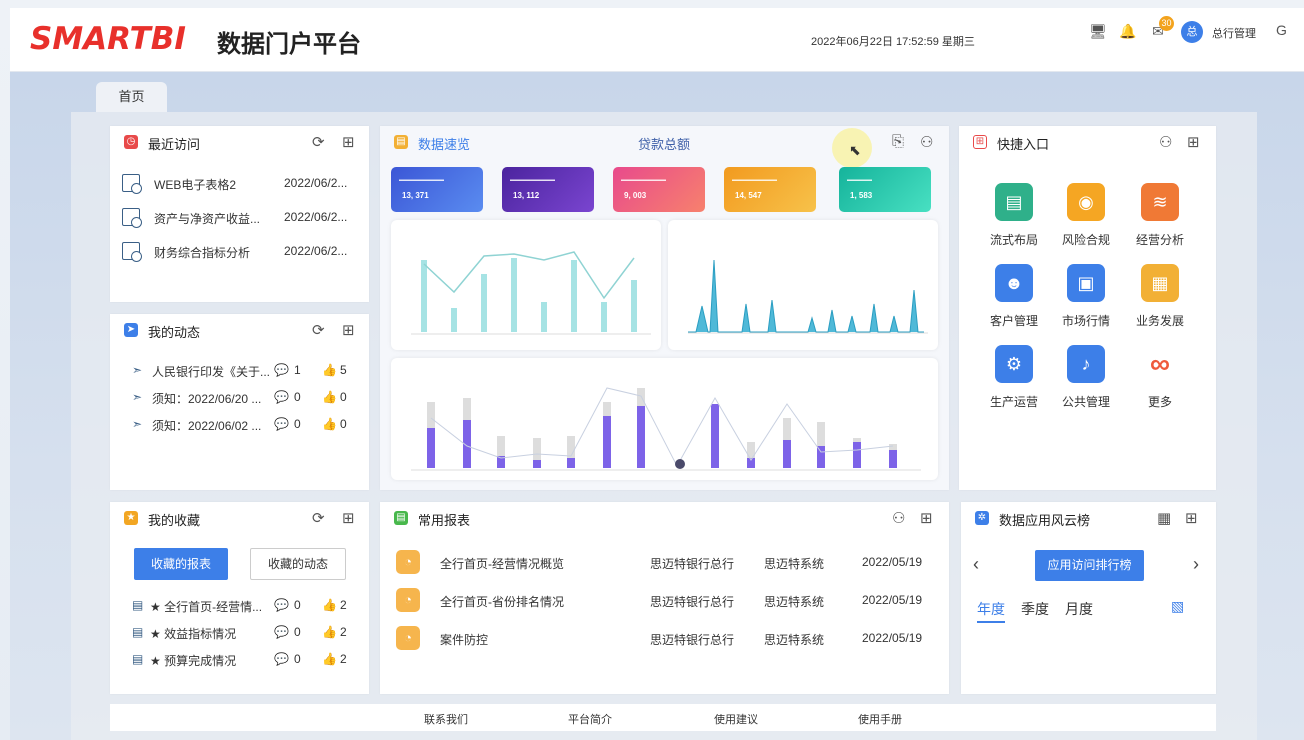 The image size is (1304, 740). What do you see at coordinates (770, 189) in the screenshot?
I see `stat-card: ▬▬▬▬▬▬▬▬▬ 14, 547` at bounding box center [770, 189].